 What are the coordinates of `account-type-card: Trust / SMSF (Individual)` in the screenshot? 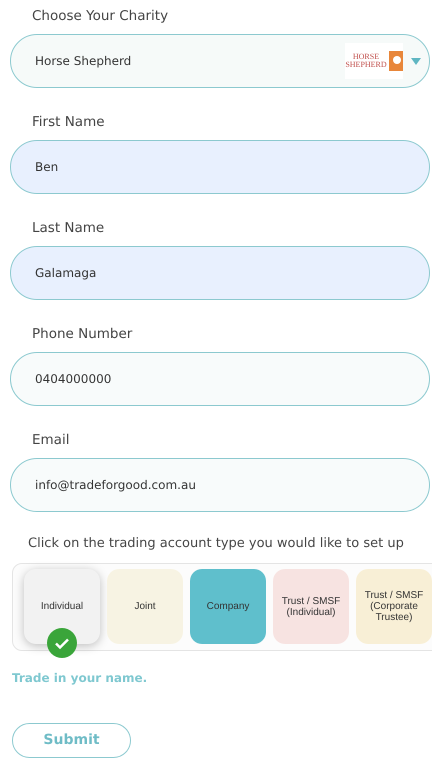 It's located at (311, 606).